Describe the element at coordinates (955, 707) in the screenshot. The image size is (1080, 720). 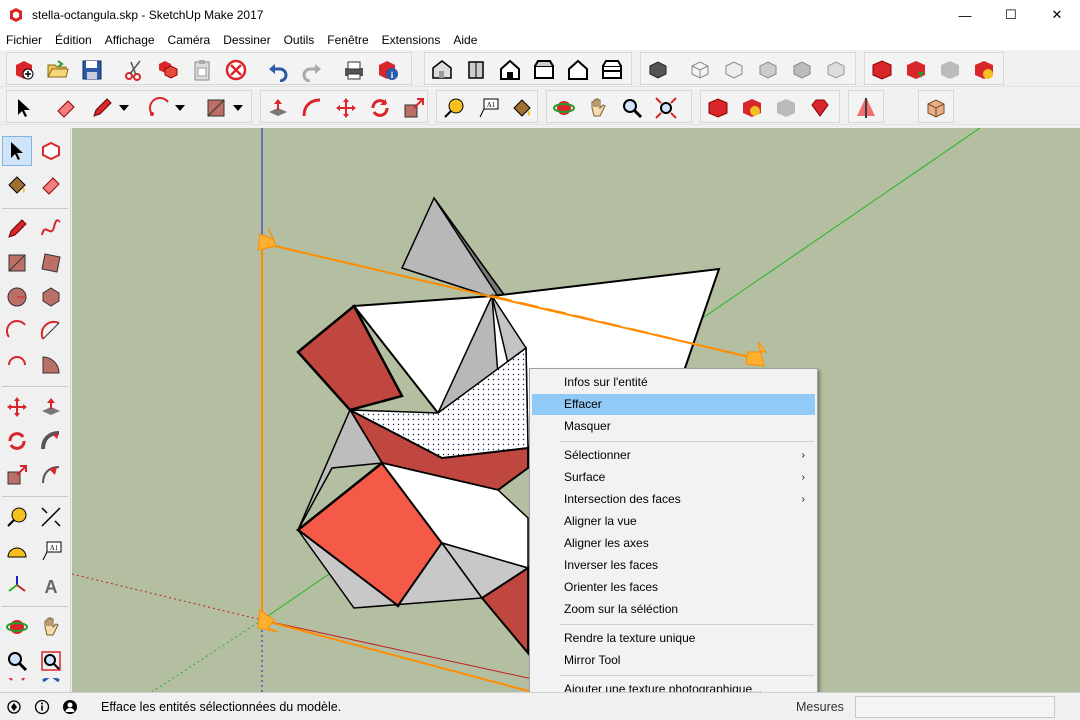
I see `measurements-input` at that location.